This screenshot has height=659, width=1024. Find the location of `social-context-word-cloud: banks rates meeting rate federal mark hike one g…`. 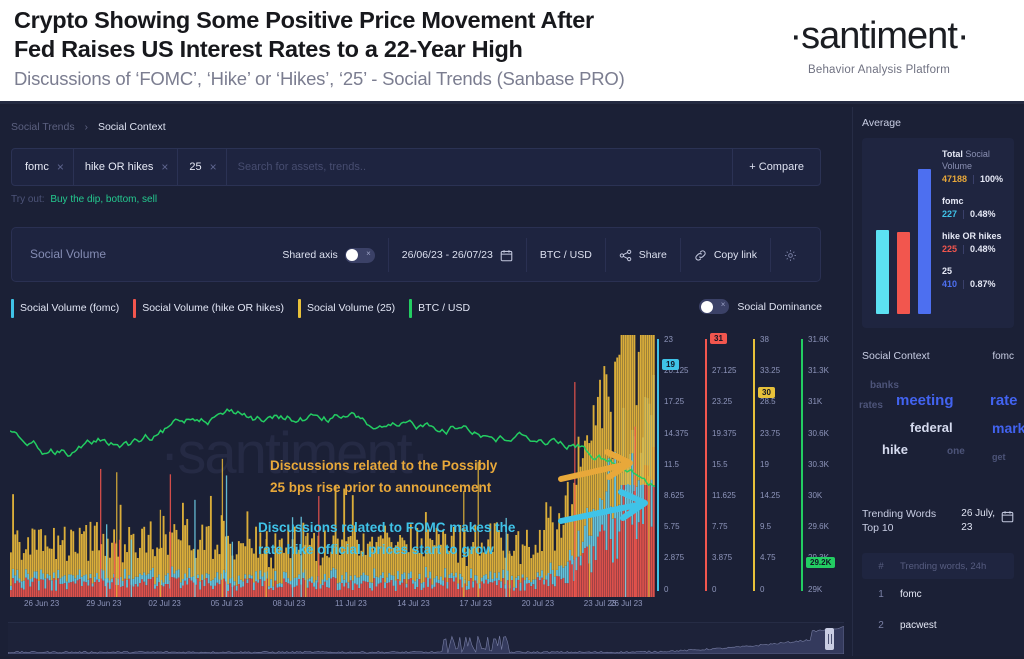

social-context-word-cloud: banks rates meeting rate federal mark hike one g… is located at coordinates (938, 419).